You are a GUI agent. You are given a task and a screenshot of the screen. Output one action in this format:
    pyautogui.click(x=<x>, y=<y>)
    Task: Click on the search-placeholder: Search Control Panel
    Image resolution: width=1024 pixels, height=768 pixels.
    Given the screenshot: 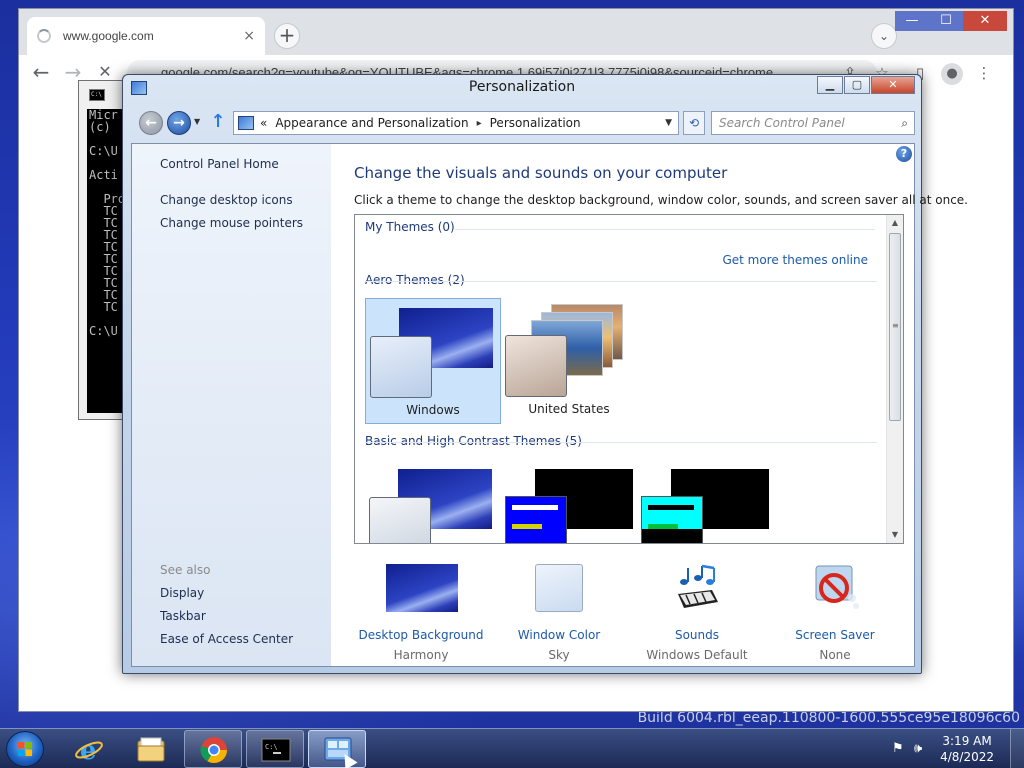 What is the action you would take?
    pyautogui.click(x=782, y=123)
    